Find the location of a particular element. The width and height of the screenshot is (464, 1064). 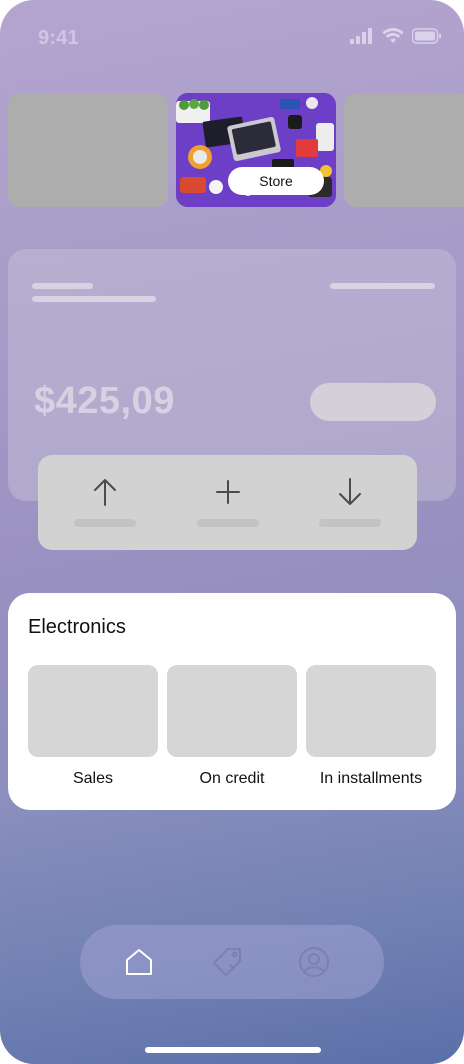

electronics-title: Electronics is located at coordinates (77, 627).